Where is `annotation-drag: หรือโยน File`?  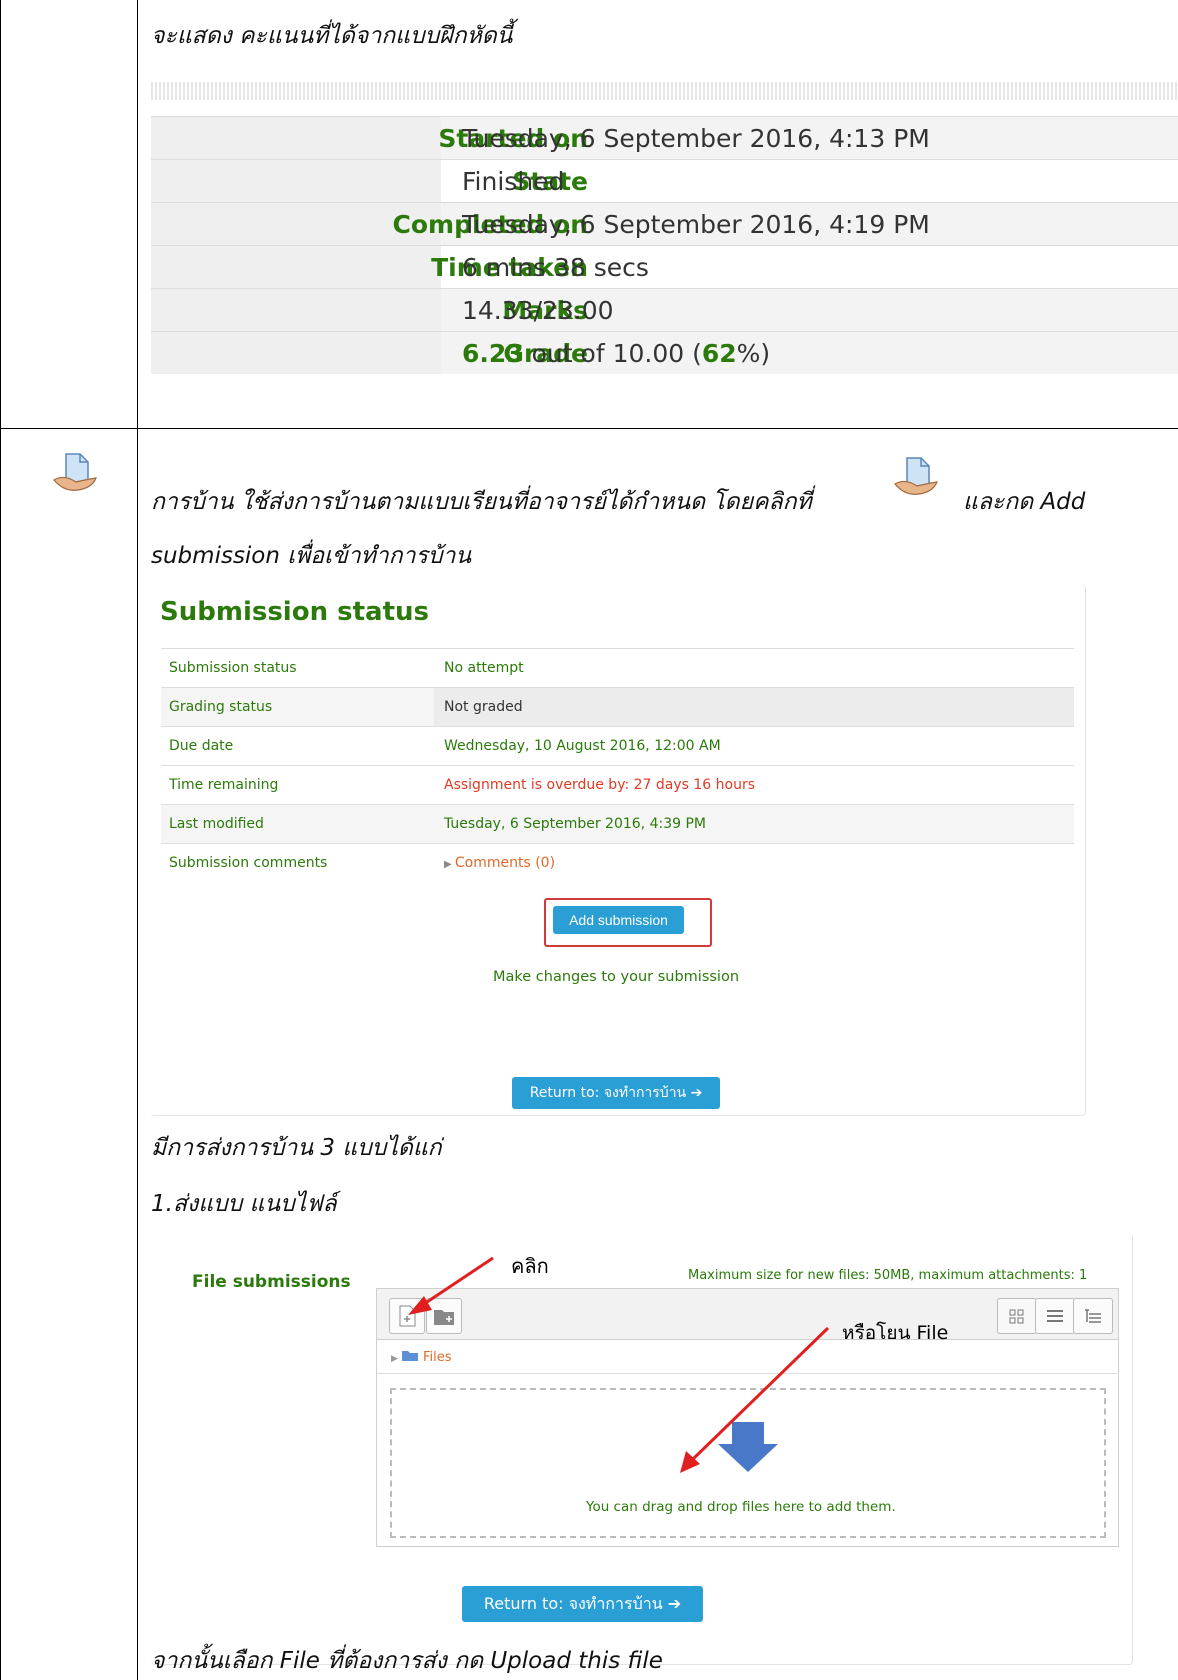 annotation-drag: หรือโยน File is located at coordinates (895, 1333).